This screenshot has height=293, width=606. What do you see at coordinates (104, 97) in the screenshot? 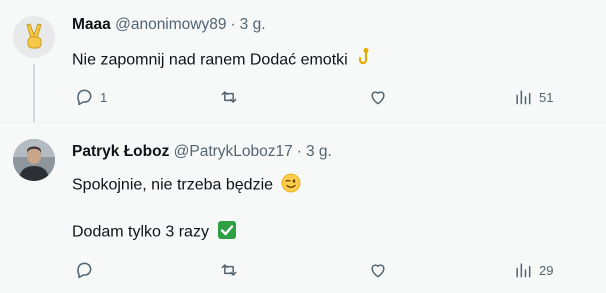
I see `reply-count: 1` at bounding box center [104, 97].